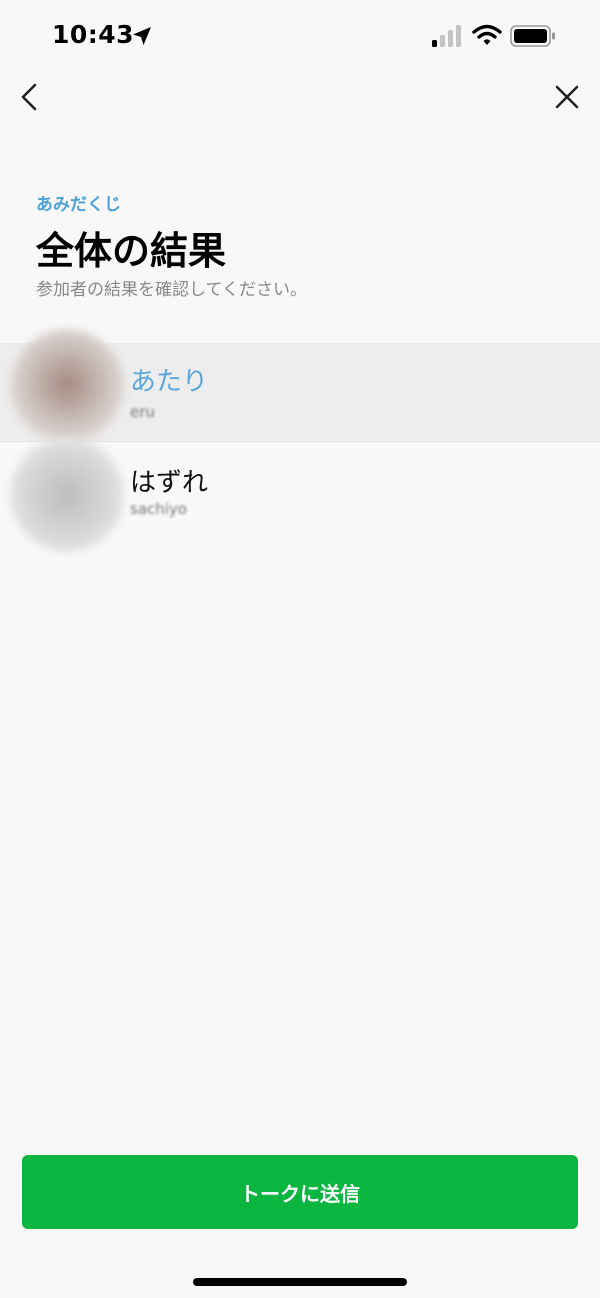 The height and width of the screenshot is (1298, 600). What do you see at coordinates (446, 36) in the screenshot?
I see `cellular-signal-icon` at bounding box center [446, 36].